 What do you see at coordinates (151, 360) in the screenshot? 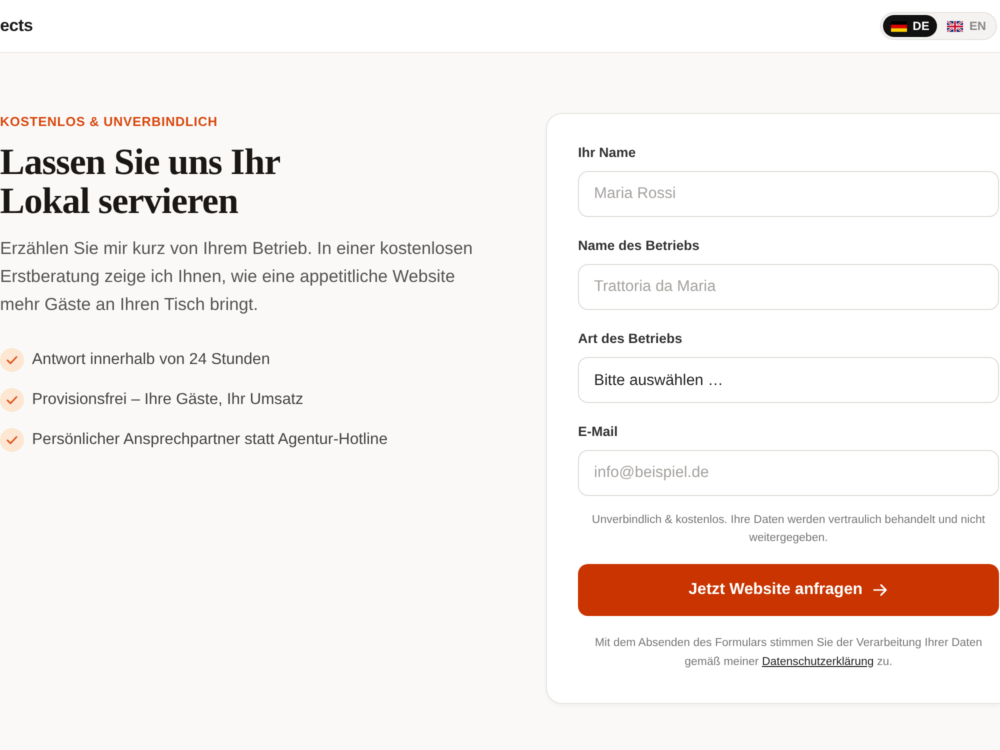
I see `benefit-text: Antwort innerhalb von 24 Stunden` at bounding box center [151, 360].